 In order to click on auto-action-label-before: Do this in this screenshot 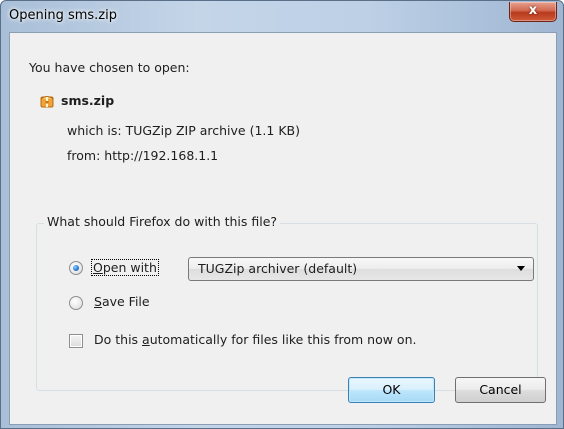, I will do `click(118, 339)`.